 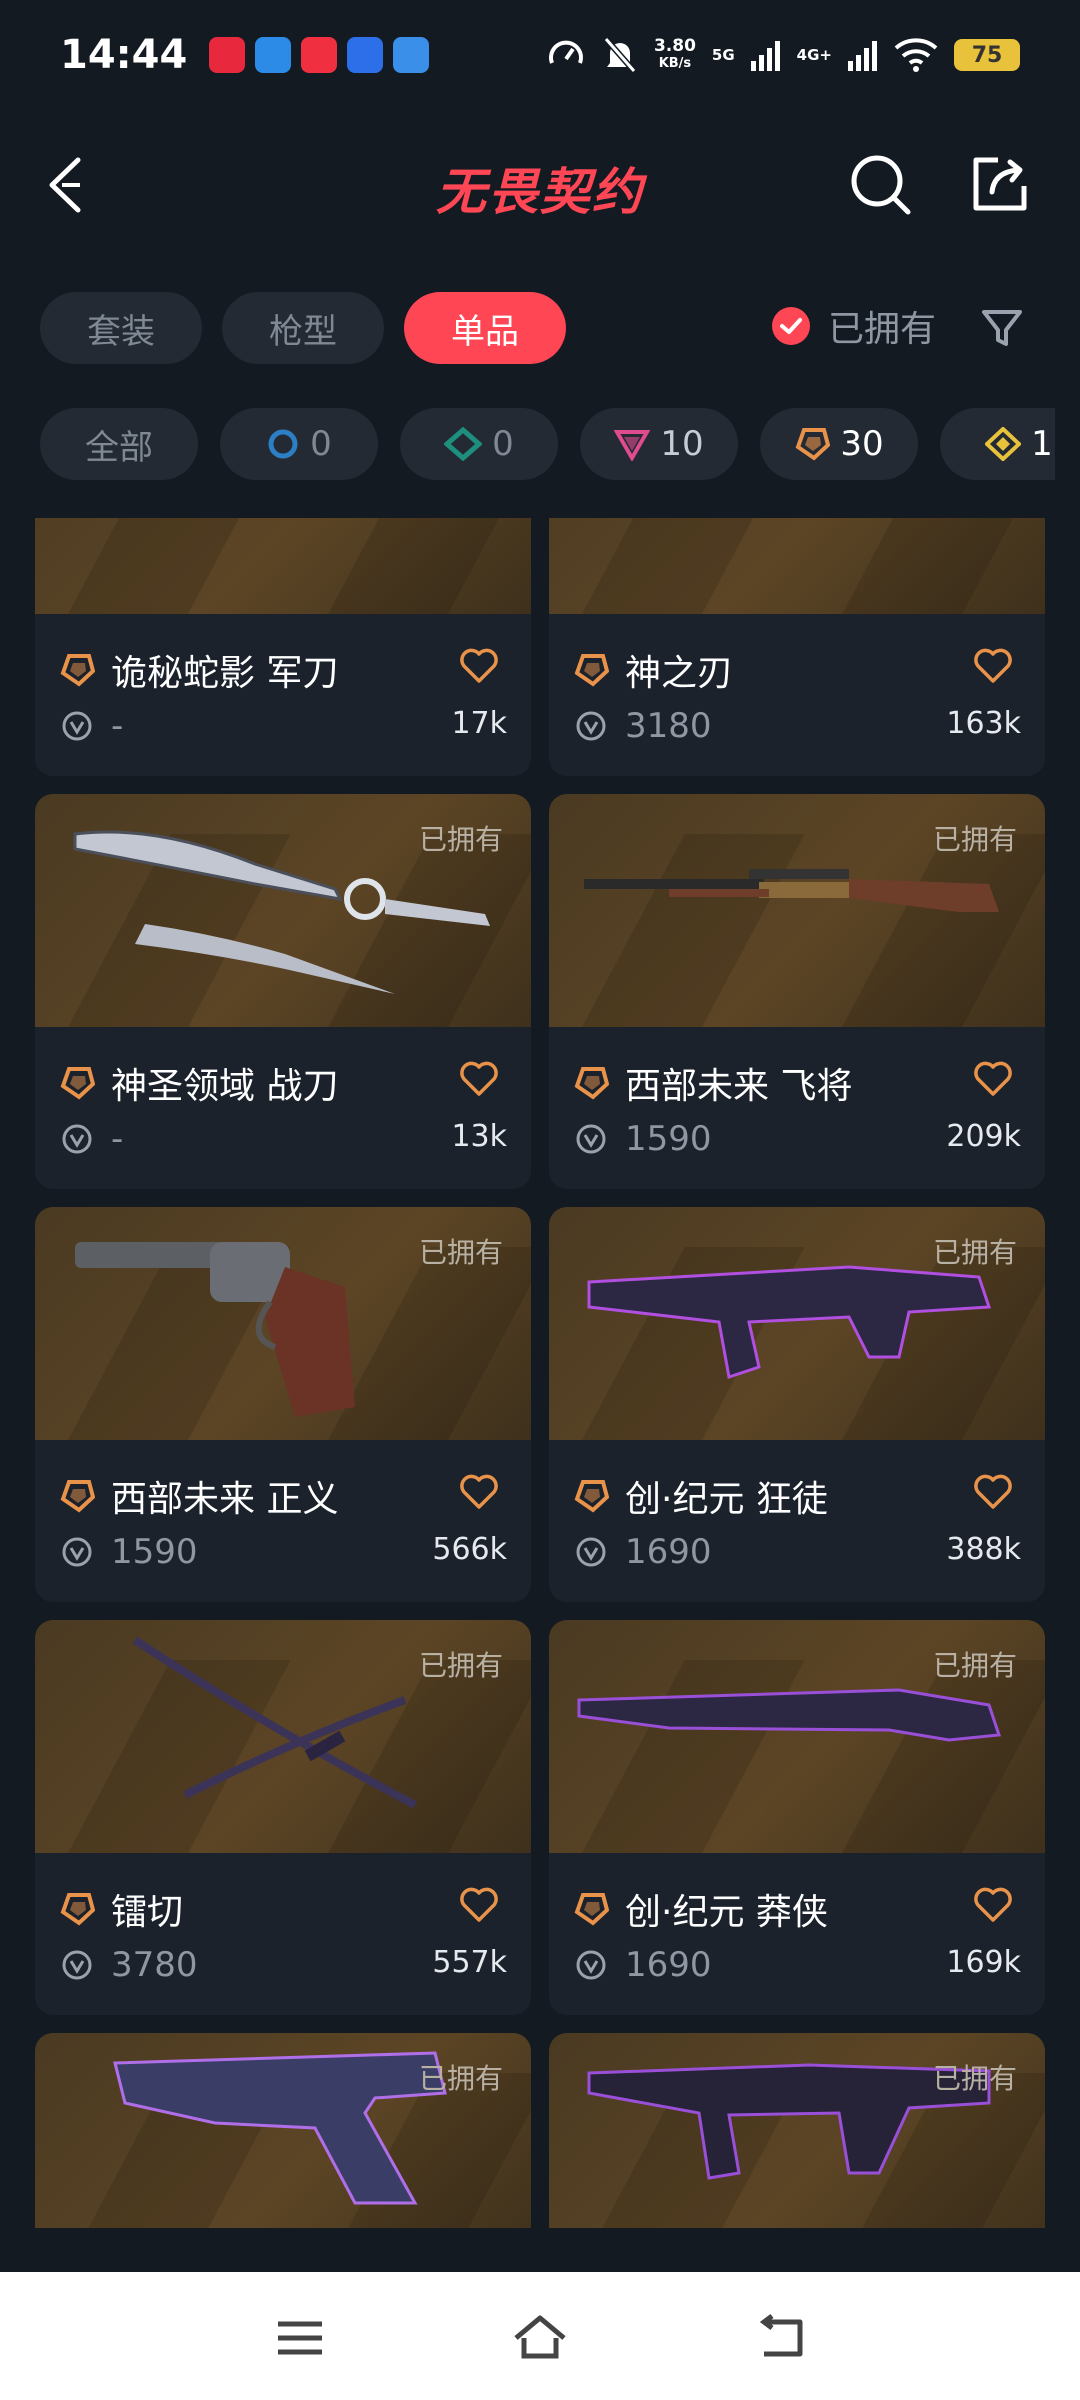 What do you see at coordinates (983, 723) in the screenshot?
I see `likes-count: 163k` at bounding box center [983, 723].